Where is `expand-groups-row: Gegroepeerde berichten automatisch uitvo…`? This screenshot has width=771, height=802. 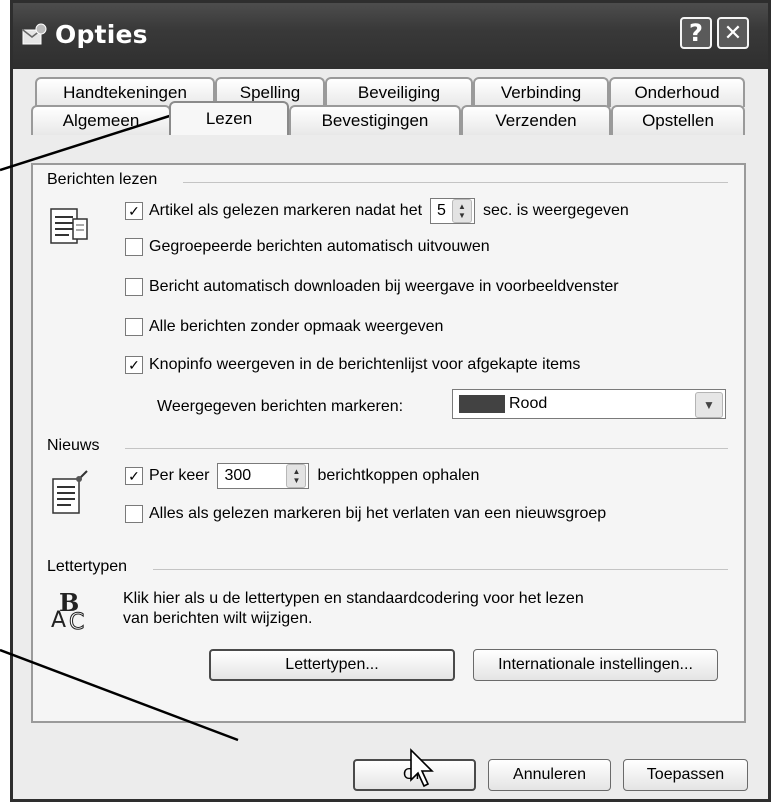
expand-groups-row: Gegroepeerde berichten automatisch uitvo… is located at coordinates (307, 247).